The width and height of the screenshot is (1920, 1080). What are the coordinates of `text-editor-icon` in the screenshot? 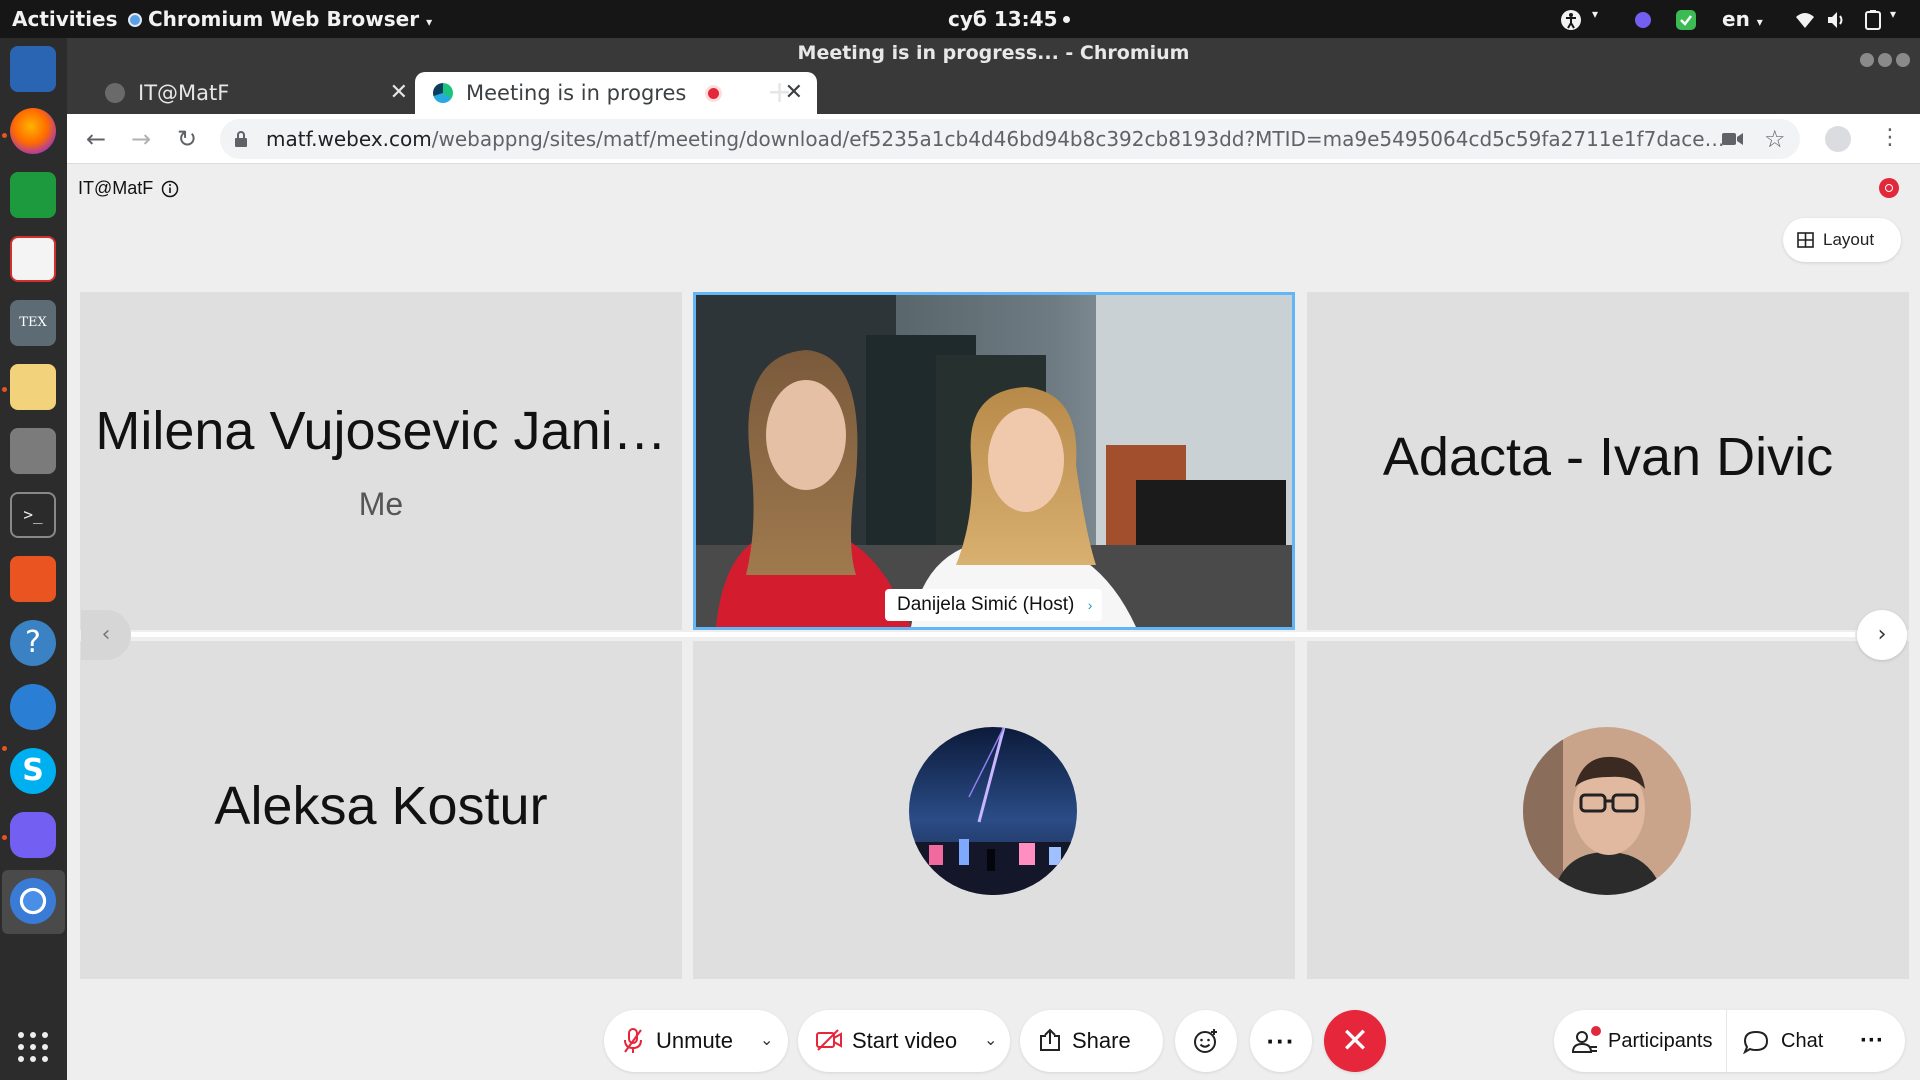 It's located at (33, 387).